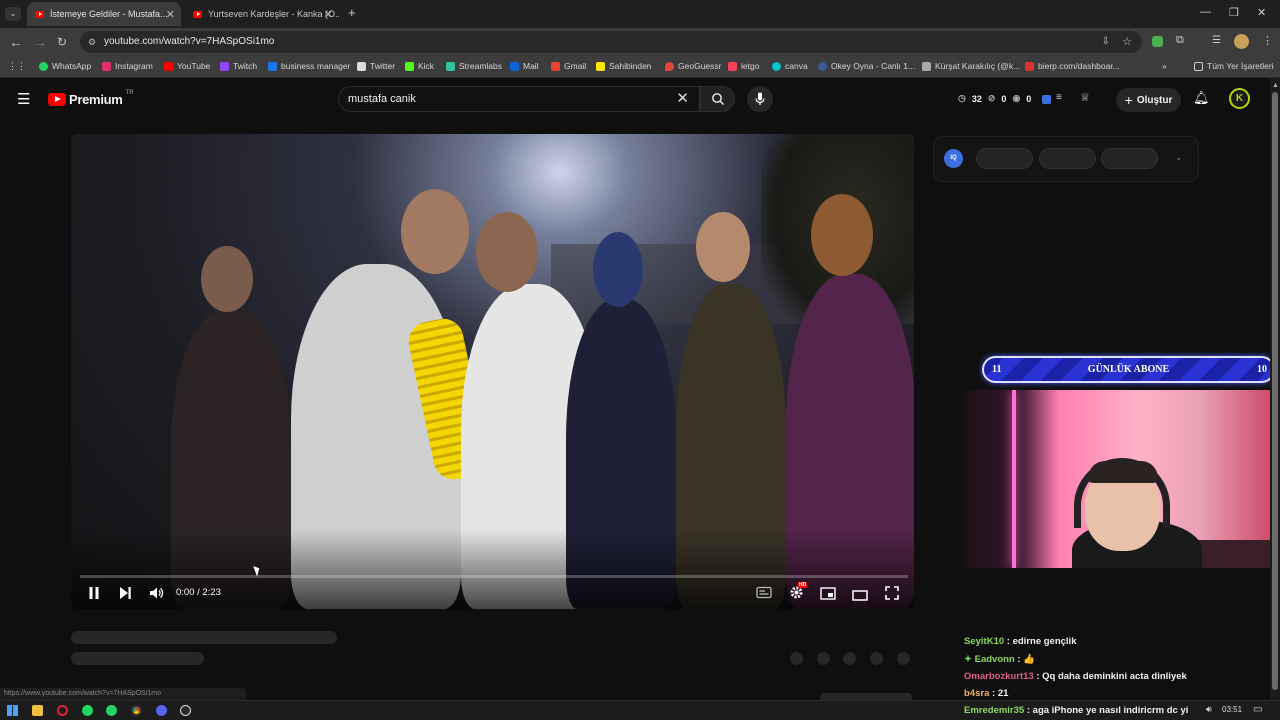 This screenshot has width=1280, height=720. What do you see at coordinates (125, 593) in the screenshot?
I see `skip-next-icon` at bounding box center [125, 593].